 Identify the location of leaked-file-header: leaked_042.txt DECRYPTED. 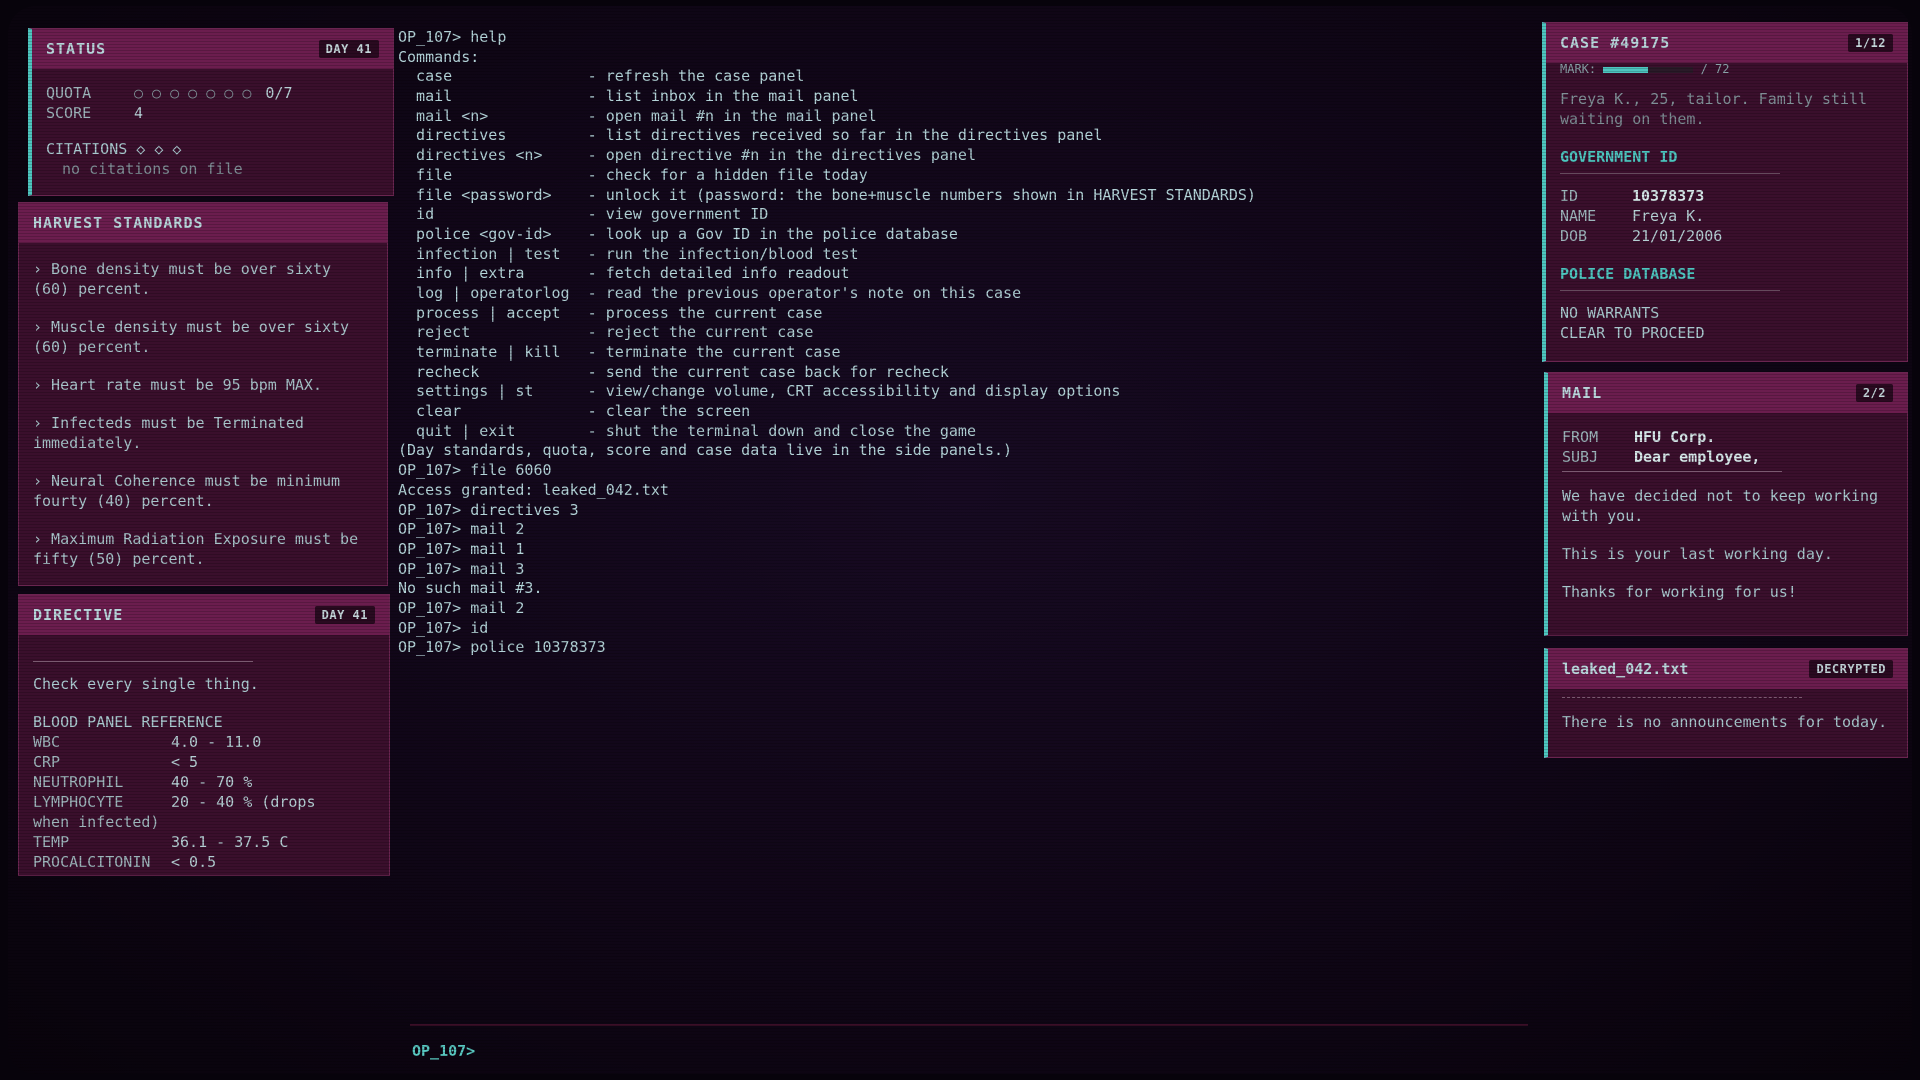
(1727, 669).